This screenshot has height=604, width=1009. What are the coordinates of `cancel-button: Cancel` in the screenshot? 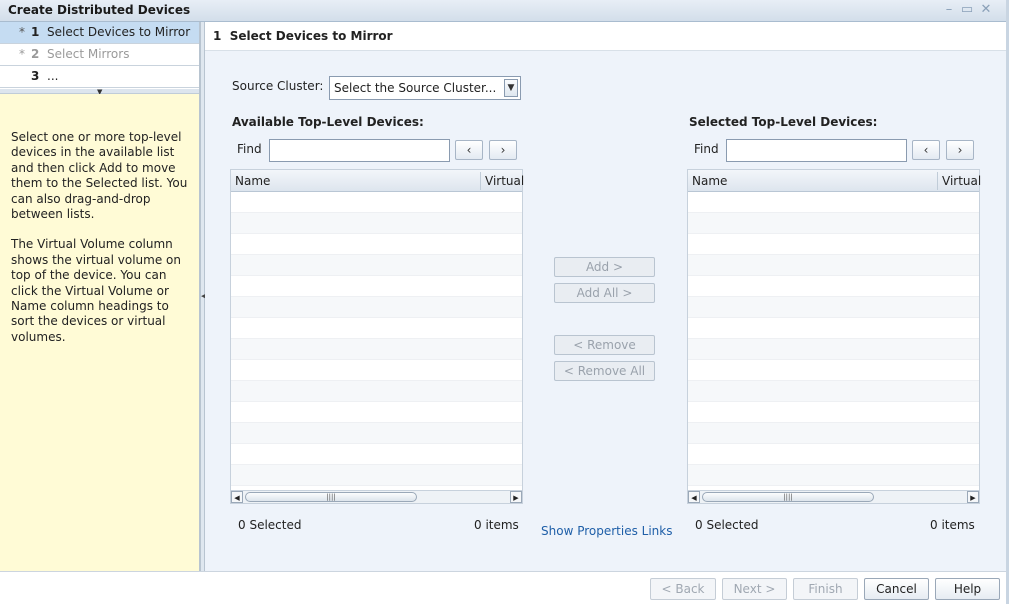 It's located at (896, 589).